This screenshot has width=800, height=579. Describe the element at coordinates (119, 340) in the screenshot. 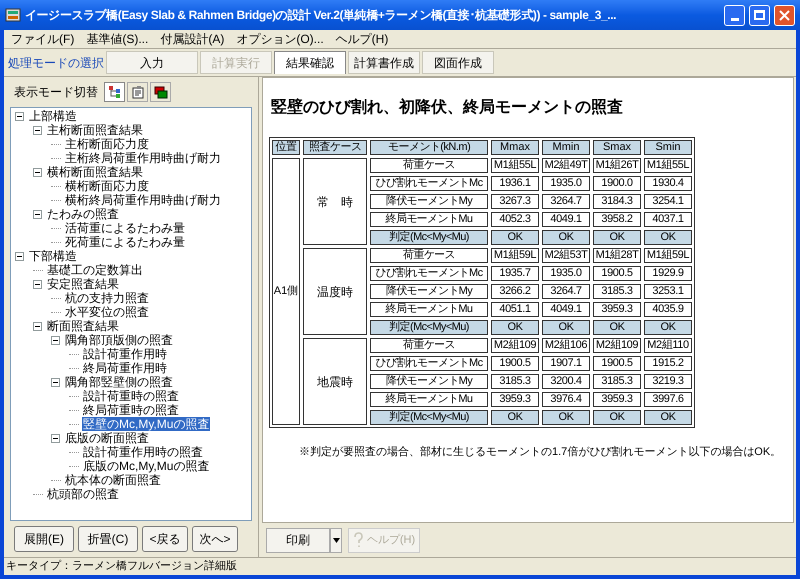

I see `tree-item: 隅角部頂版側の照査` at that location.